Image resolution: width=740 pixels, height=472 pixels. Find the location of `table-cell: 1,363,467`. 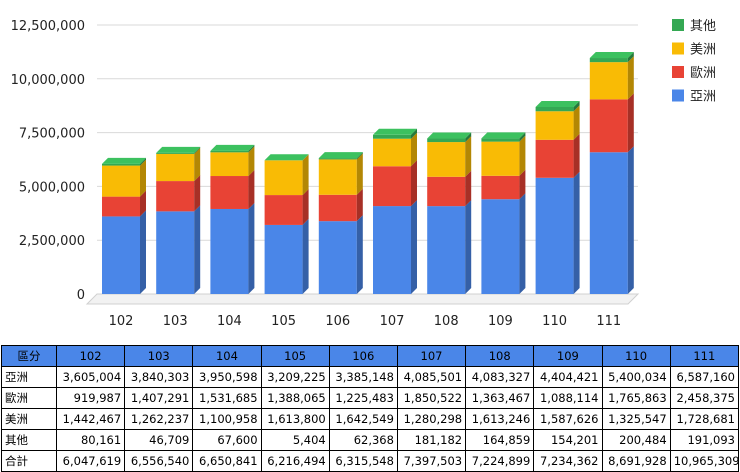

table-cell: 1,363,467 is located at coordinates (500, 398).